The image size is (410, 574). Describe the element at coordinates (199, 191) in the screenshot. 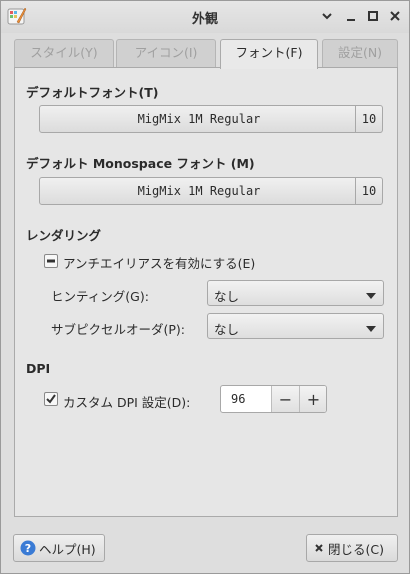

I see `monospace-font-name: MigMix 1M Regular` at that location.